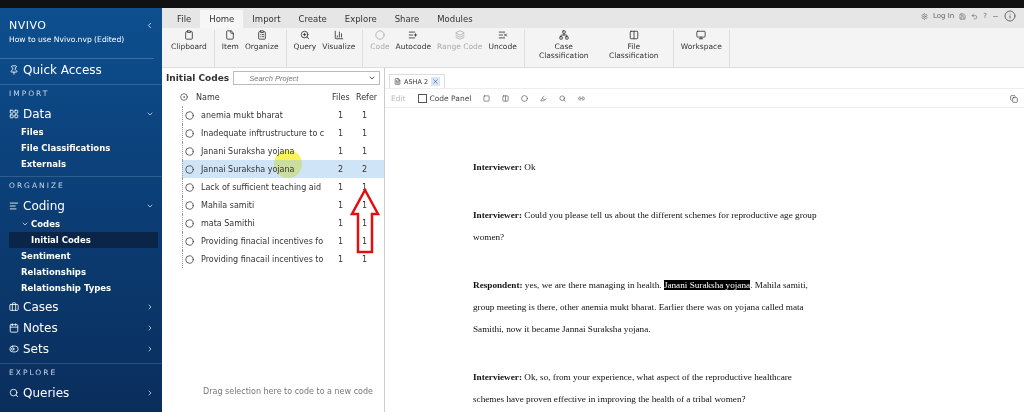  What do you see at coordinates (1014, 98) in the screenshot?
I see `window-icon` at bounding box center [1014, 98].